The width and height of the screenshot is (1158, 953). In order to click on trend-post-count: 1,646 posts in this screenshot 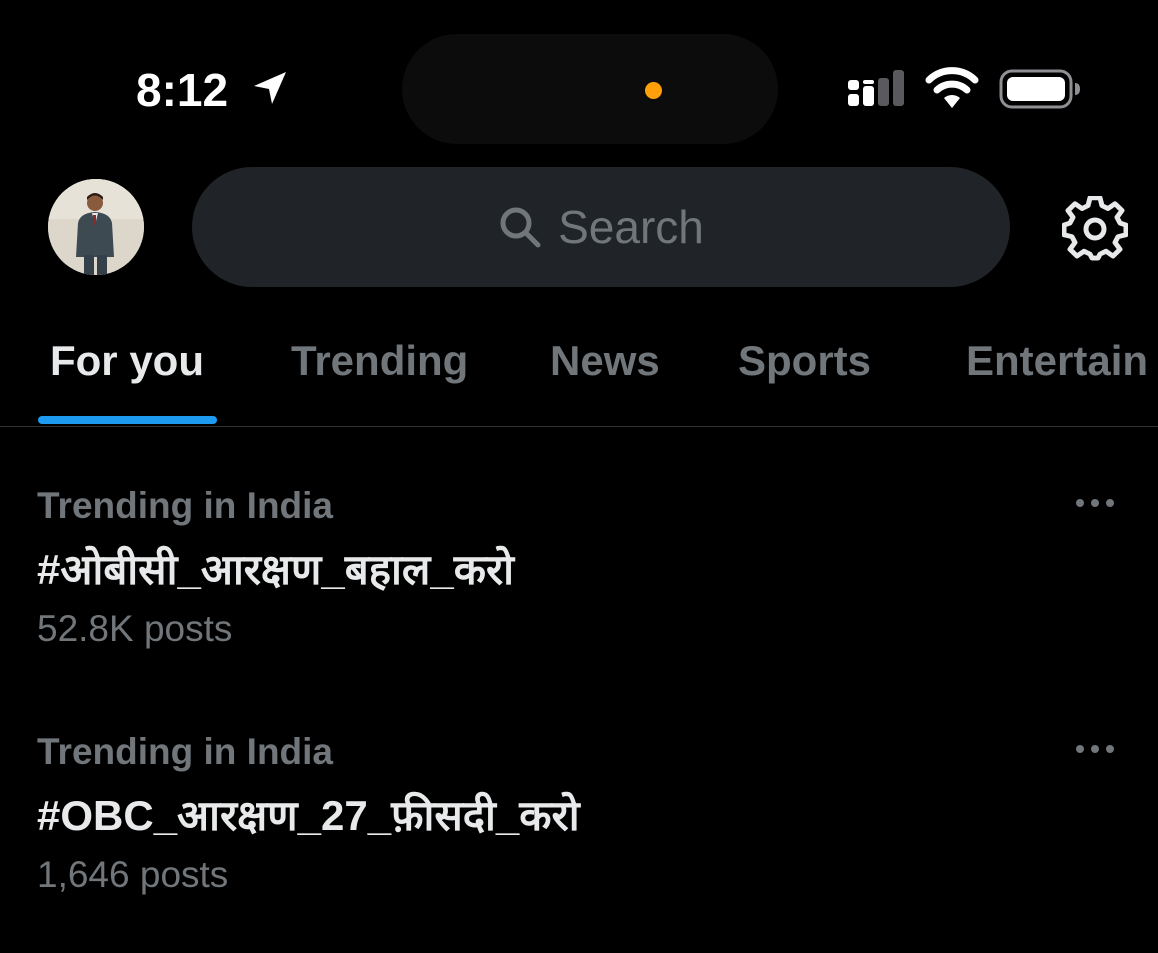, I will do `click(133, 874)`.